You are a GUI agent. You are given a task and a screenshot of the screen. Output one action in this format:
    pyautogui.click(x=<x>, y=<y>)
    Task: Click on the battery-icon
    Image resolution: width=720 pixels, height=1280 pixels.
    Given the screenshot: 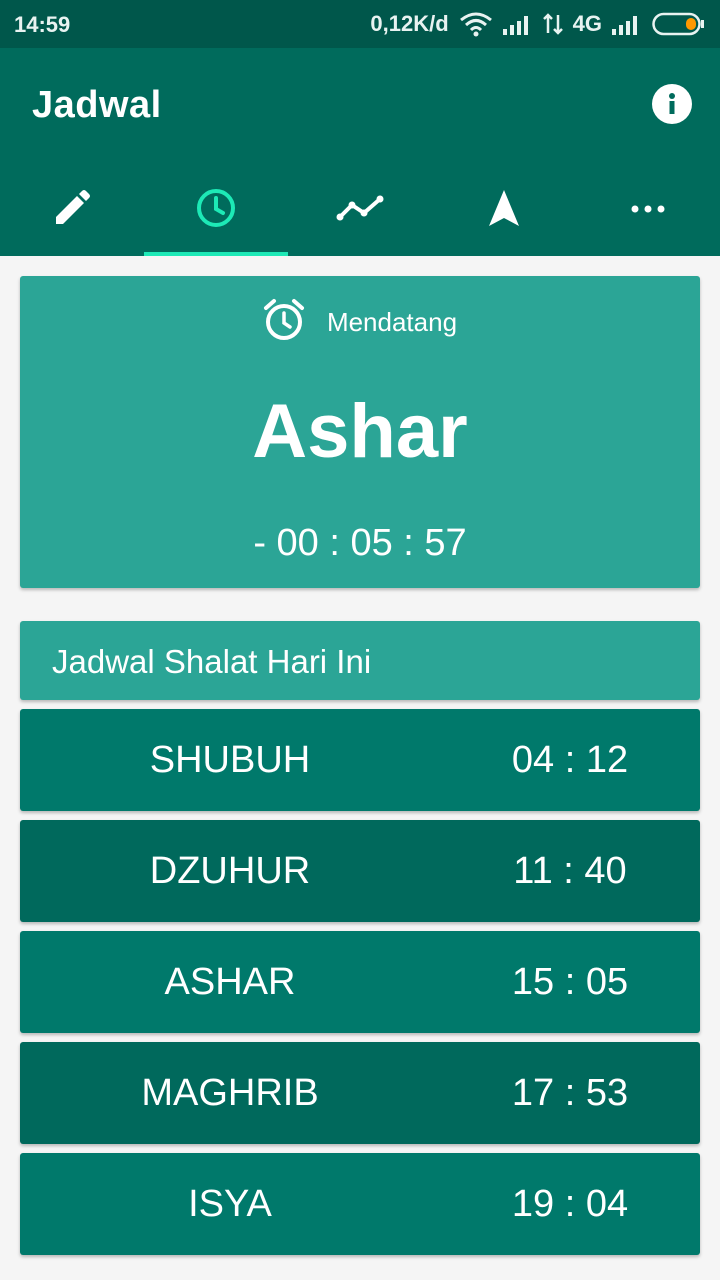 What is the action you would take?
    pyautogui.click(x=679, y=24)
    